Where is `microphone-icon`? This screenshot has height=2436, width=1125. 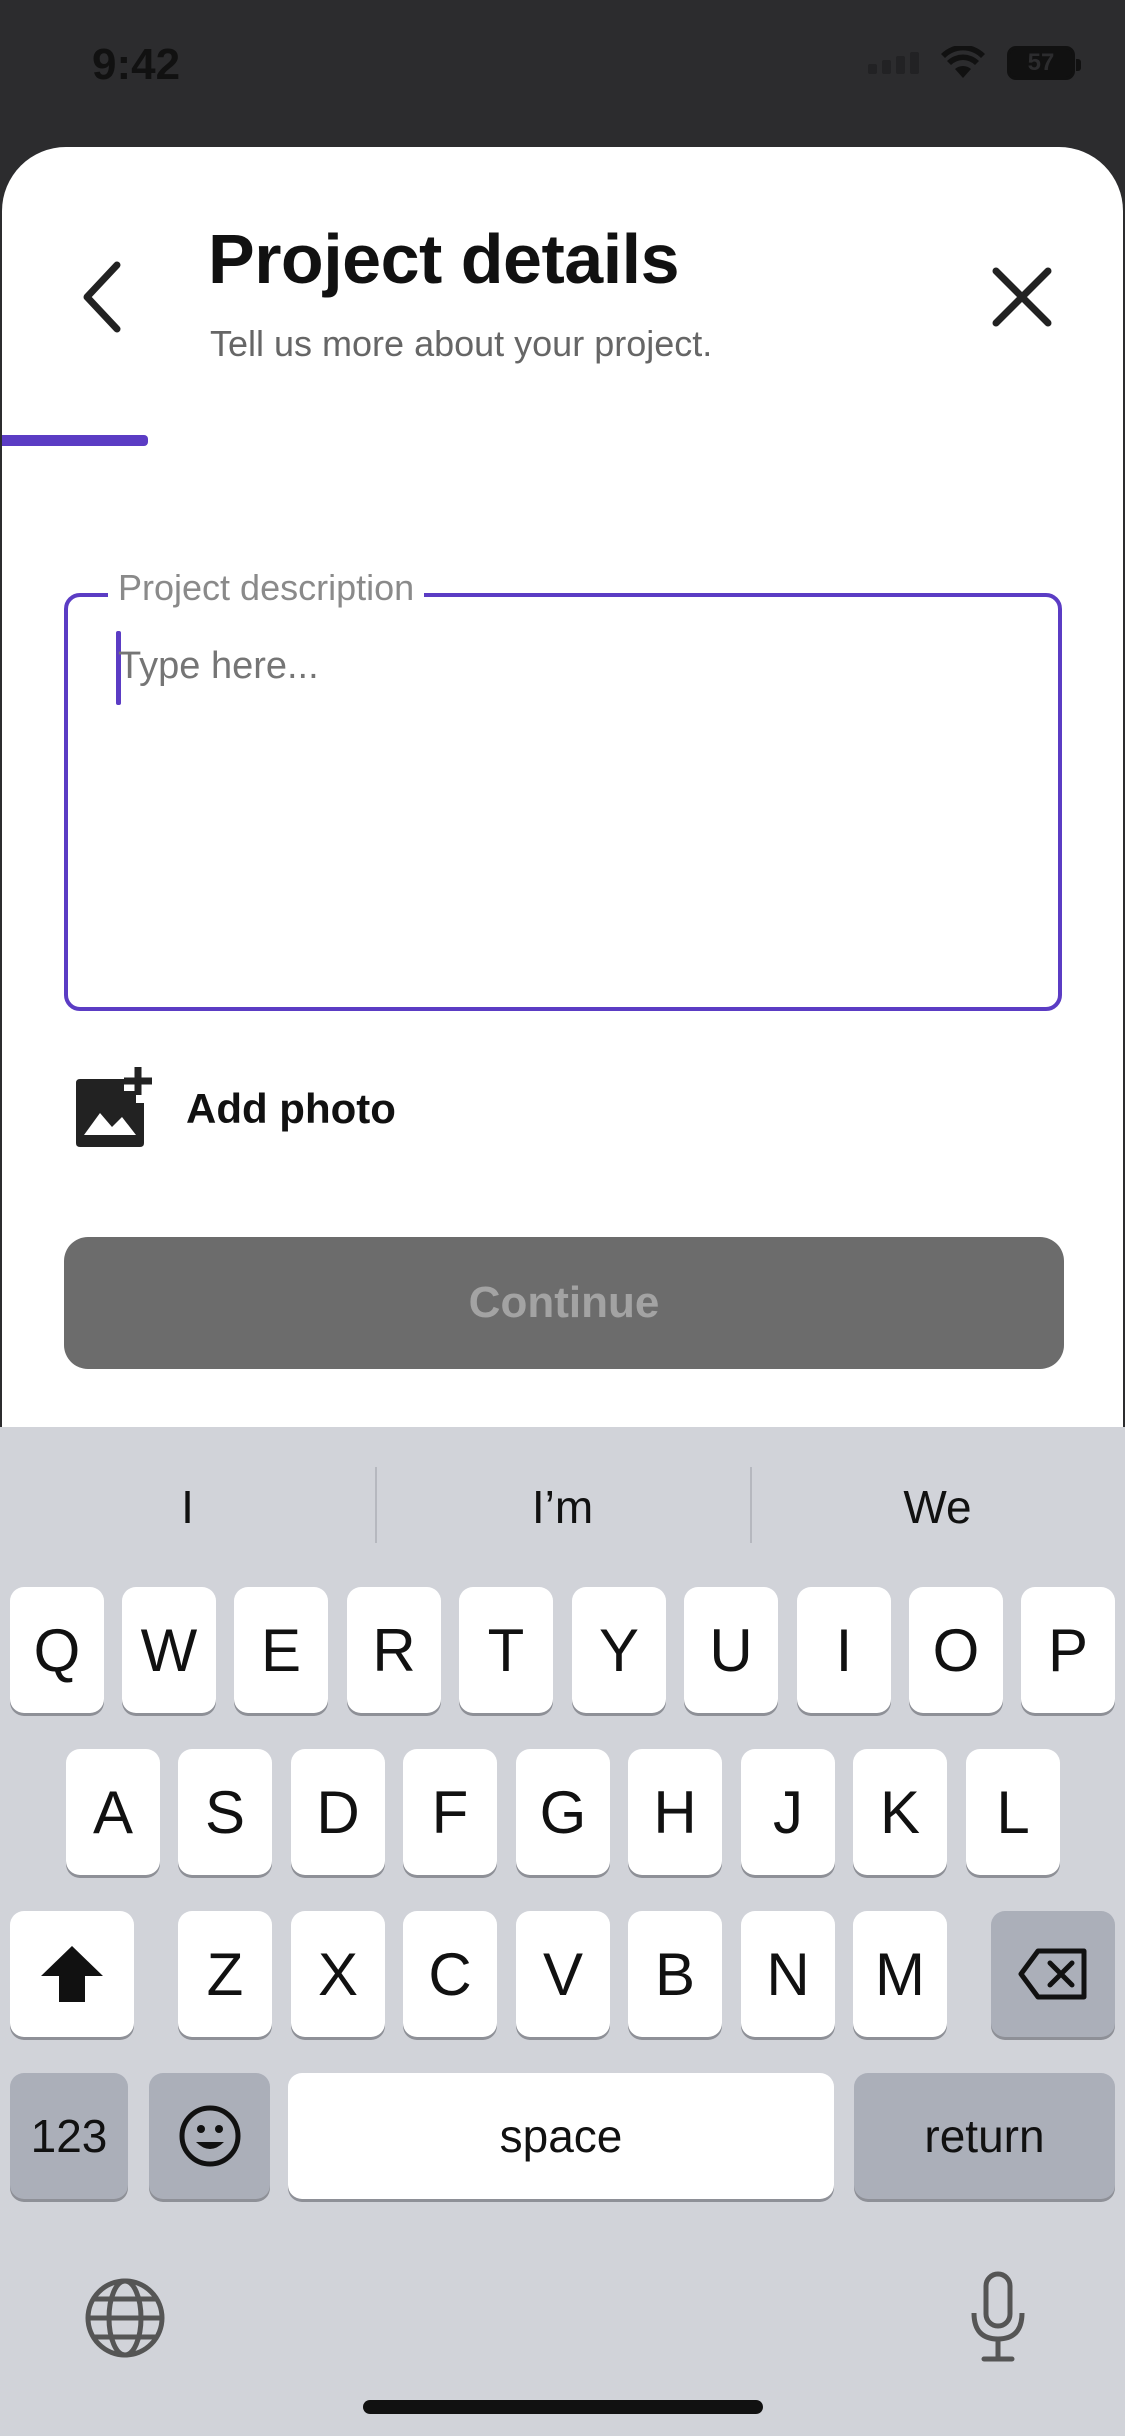
microphone-icon is located at coordinates (998, 2316).